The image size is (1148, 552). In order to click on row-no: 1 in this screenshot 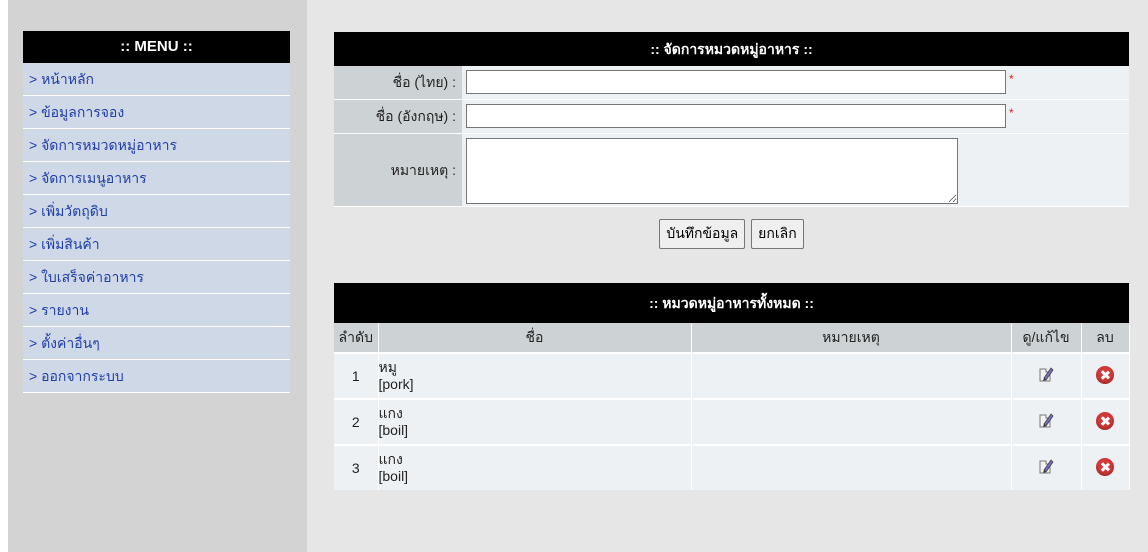, I will do `click(356, 375)`.